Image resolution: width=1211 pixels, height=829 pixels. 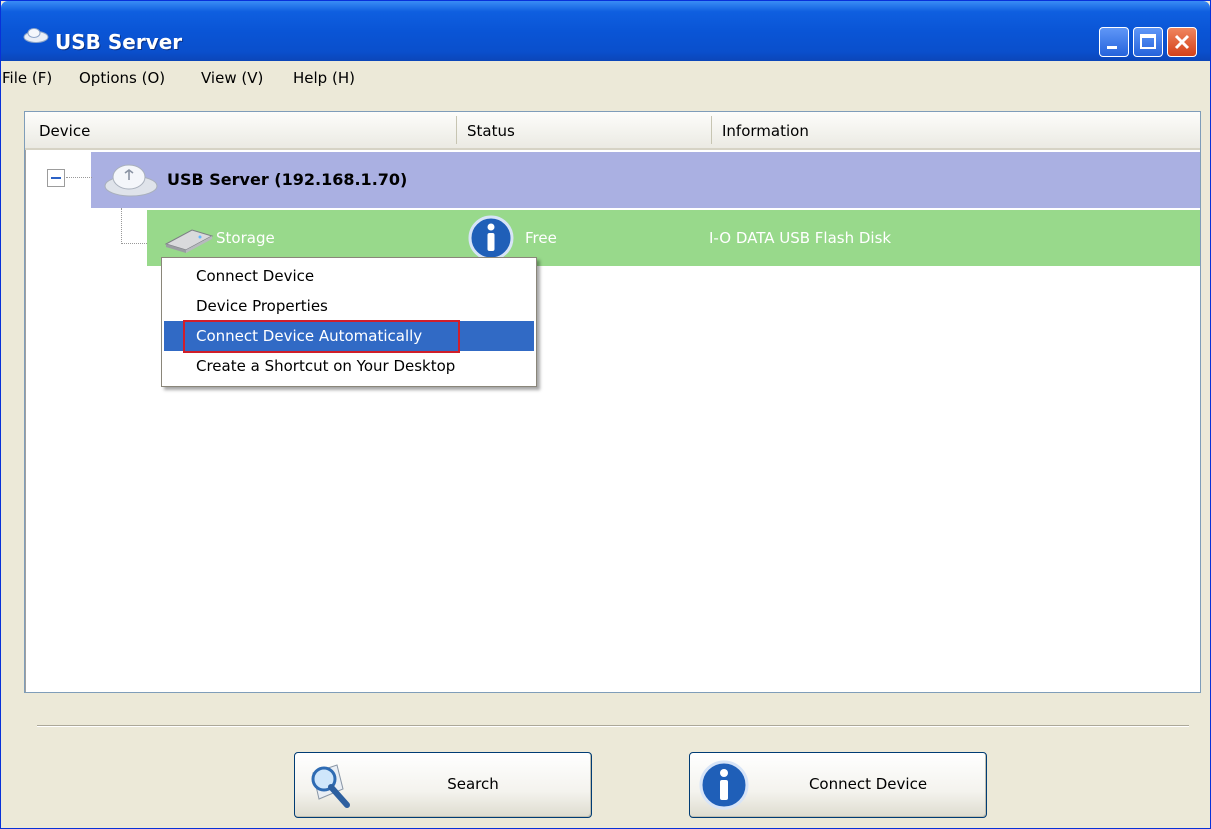 I want to click on search-icon, so click(x=330, y=786).